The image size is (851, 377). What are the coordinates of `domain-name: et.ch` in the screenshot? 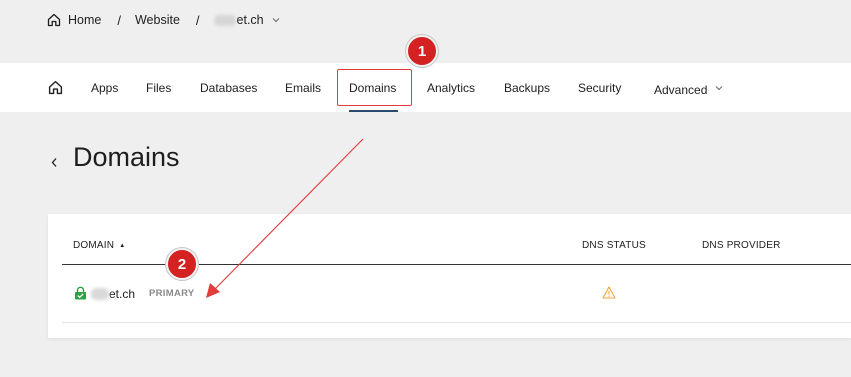 It's located at (113, 294).